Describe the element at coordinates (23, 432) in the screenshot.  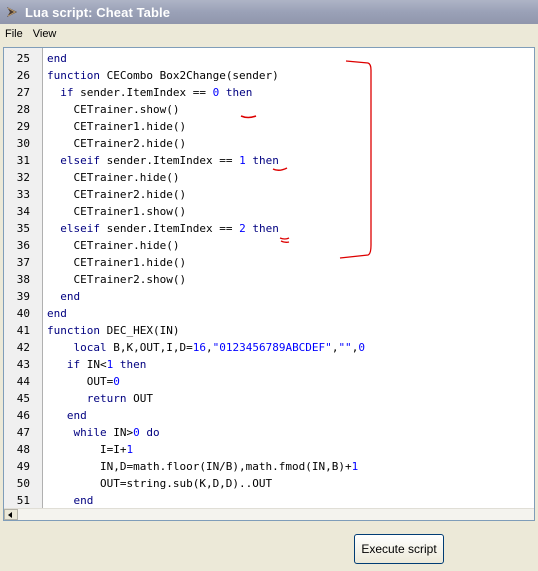
I see `line-number: 47` at that location.